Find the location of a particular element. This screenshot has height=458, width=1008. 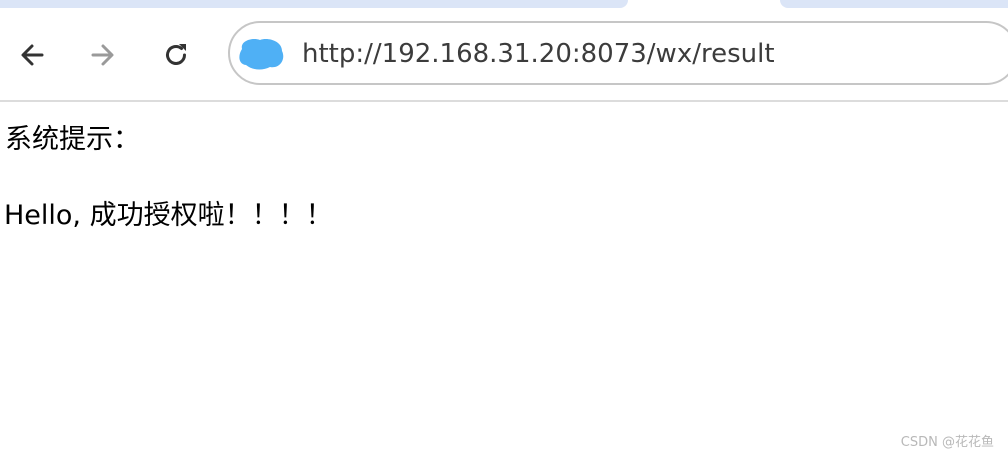

watermark: CSDN @花花鱼 is located at coordinates (947, 442).